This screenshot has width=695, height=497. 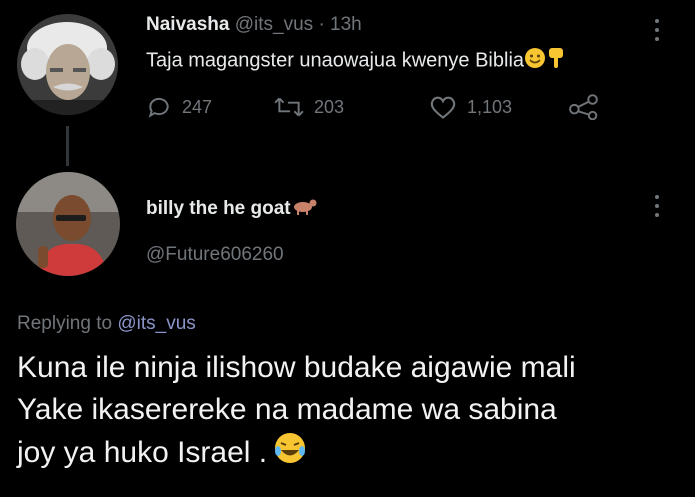 I want to click on reply-text-line: joy ya huko Israel ., so click(x=142, y=452).